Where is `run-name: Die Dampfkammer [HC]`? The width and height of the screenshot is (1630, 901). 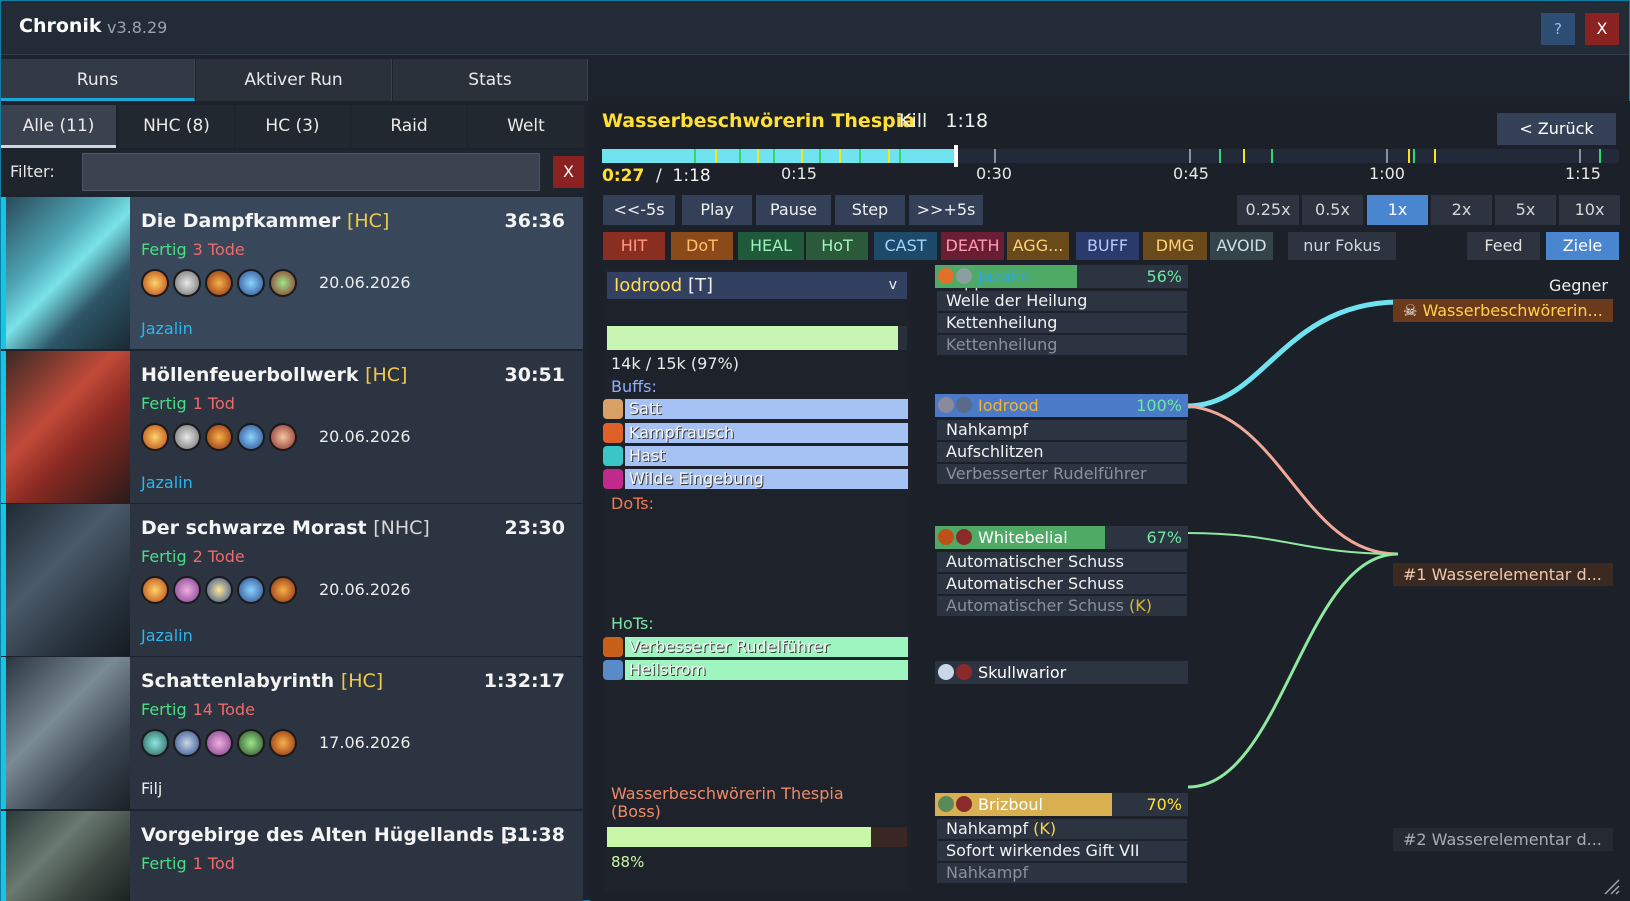 run-name: Die Dampfkammer [HC] is located at coordinates (265, 221).